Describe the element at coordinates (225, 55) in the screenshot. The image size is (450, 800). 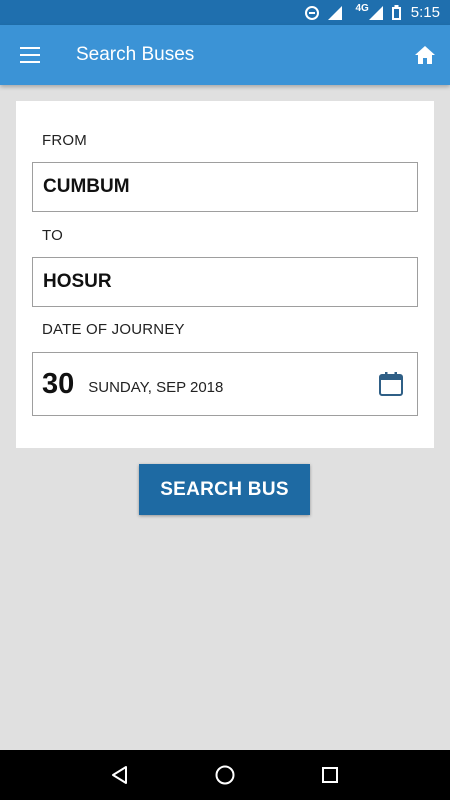
I see `app-bar: Search Buses` at that location.